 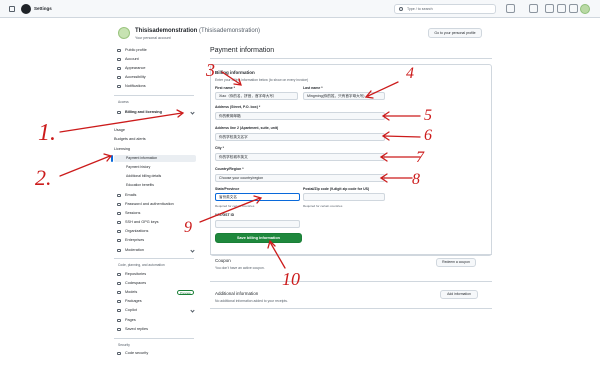 What do you see at coordinates (119, 283) in the screenshot?
I see `codespaces-icon` at bounding box center [119, 283].